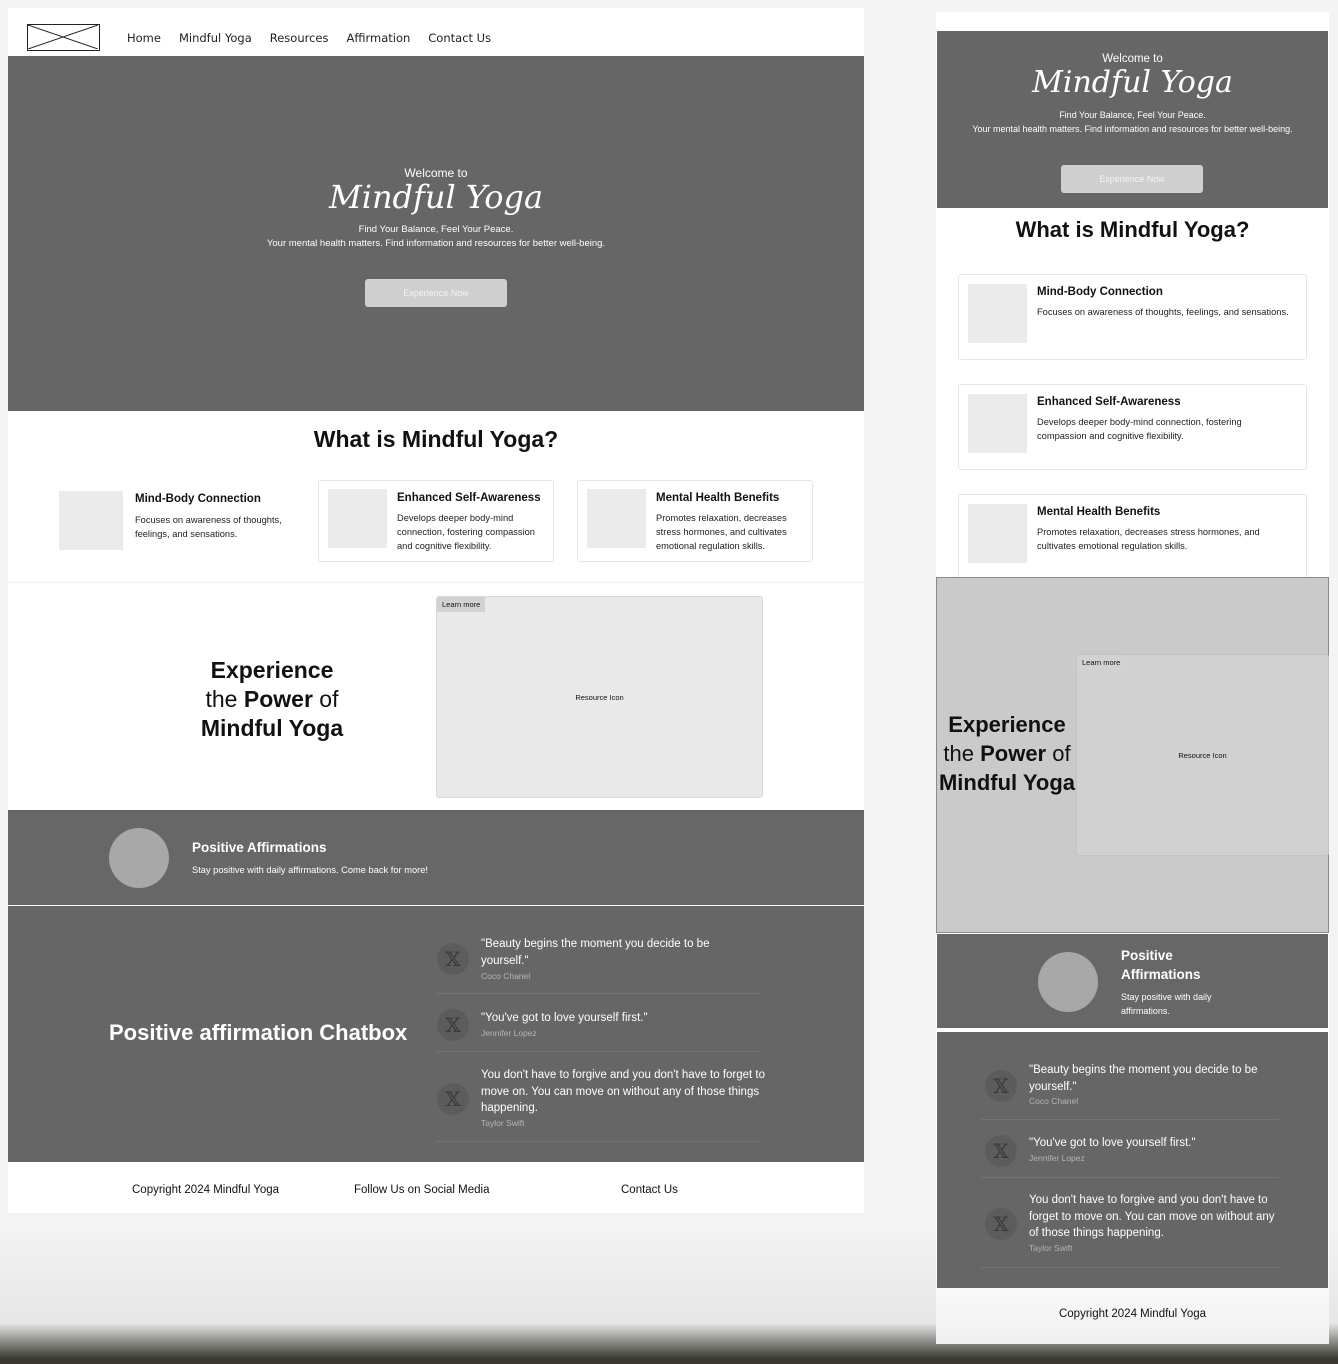 Image resolution: width=1338 pixels, height=1364 pixels. I want to click on nav-link-contact-us: Contact Us, so click(459, 38).